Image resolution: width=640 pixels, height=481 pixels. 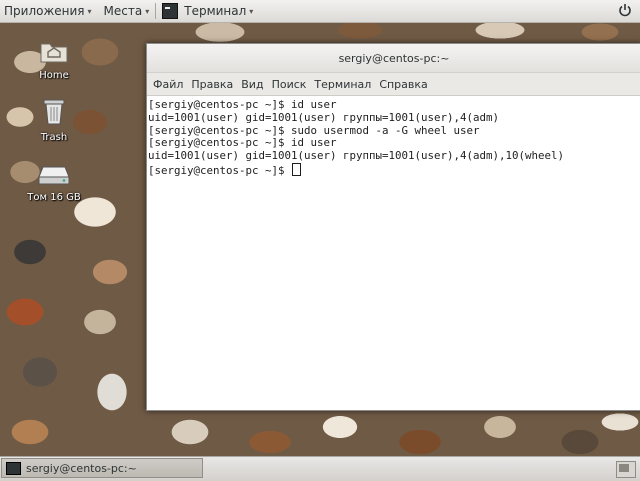 What do you see at coordinates (54, 137) in the screenshot?
I see `desktop-icon-label: Trash` at bounding box center [54, 137].